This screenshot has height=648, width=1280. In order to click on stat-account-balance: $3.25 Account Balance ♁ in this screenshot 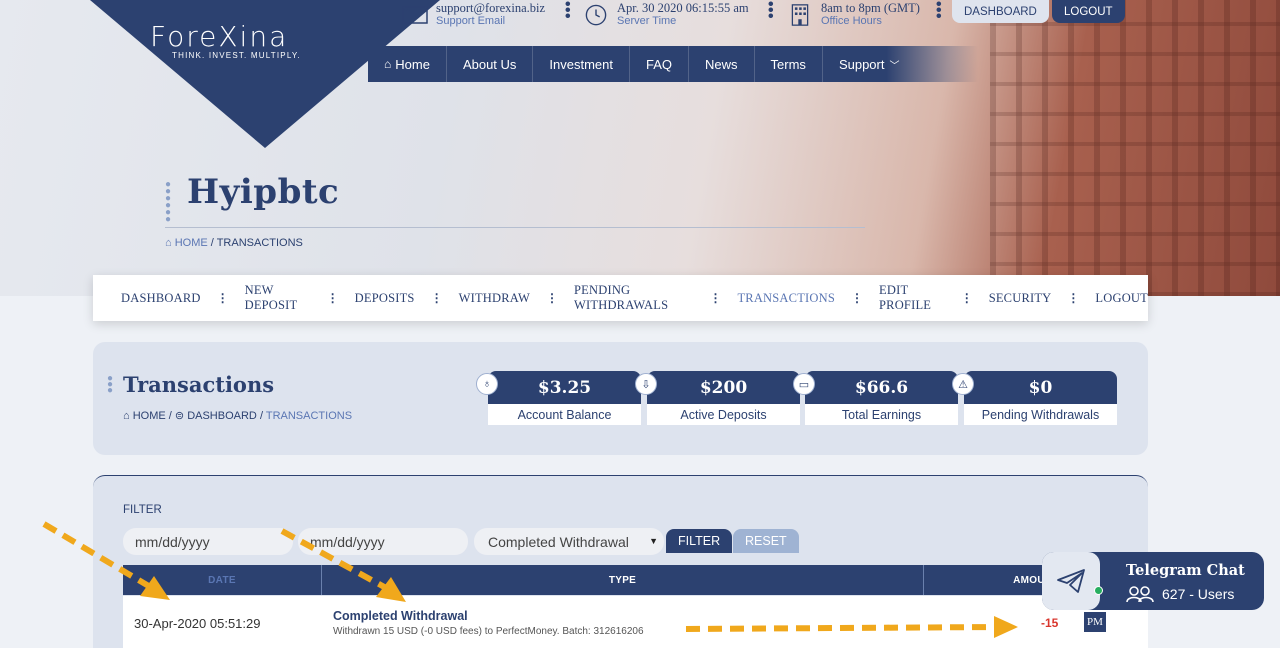, I will do `click(558, 398)`.